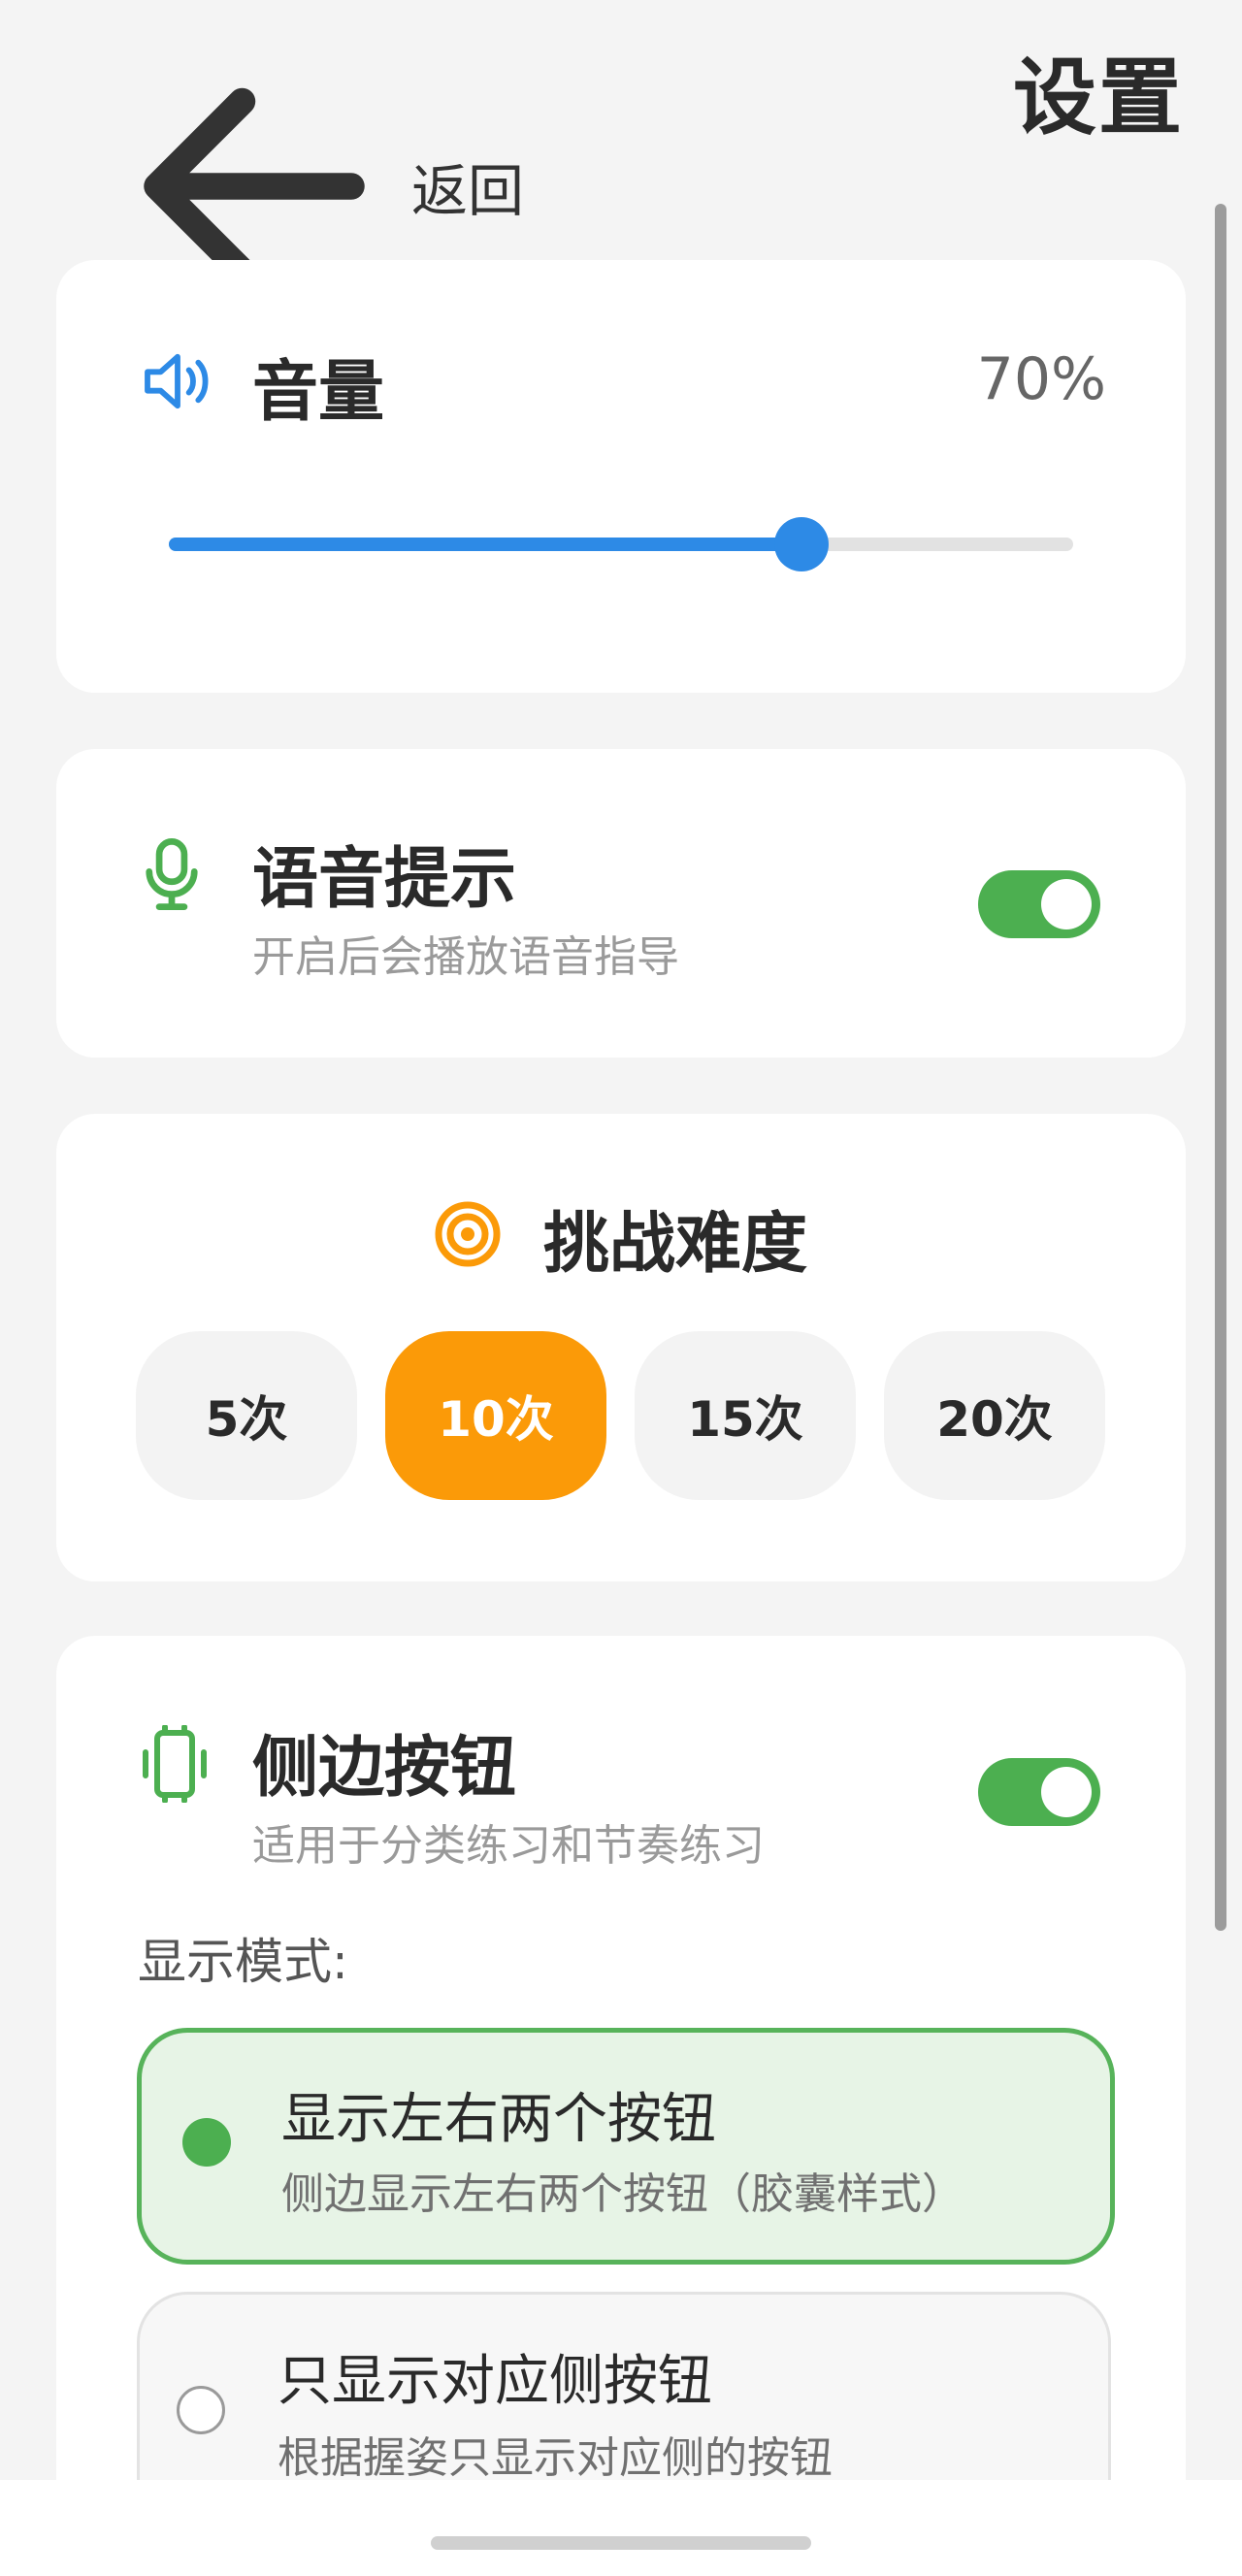  Describe the element at coordinates (468, 191) in the screenshot. I see `back-label: 返回` at that location.